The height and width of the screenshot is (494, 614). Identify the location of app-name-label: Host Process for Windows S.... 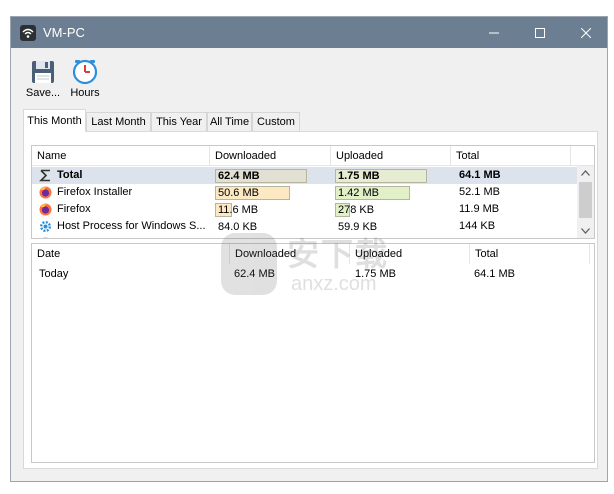
(131, 226).